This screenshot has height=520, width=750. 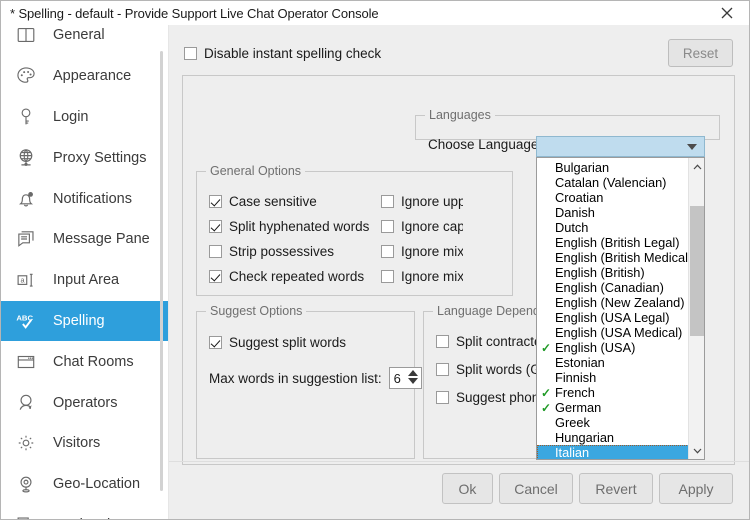 What do you see at coordinates (613, 167) in the screenshot?
I see `dropdown-item: Bulgarian` at bounding box center [613, 167].